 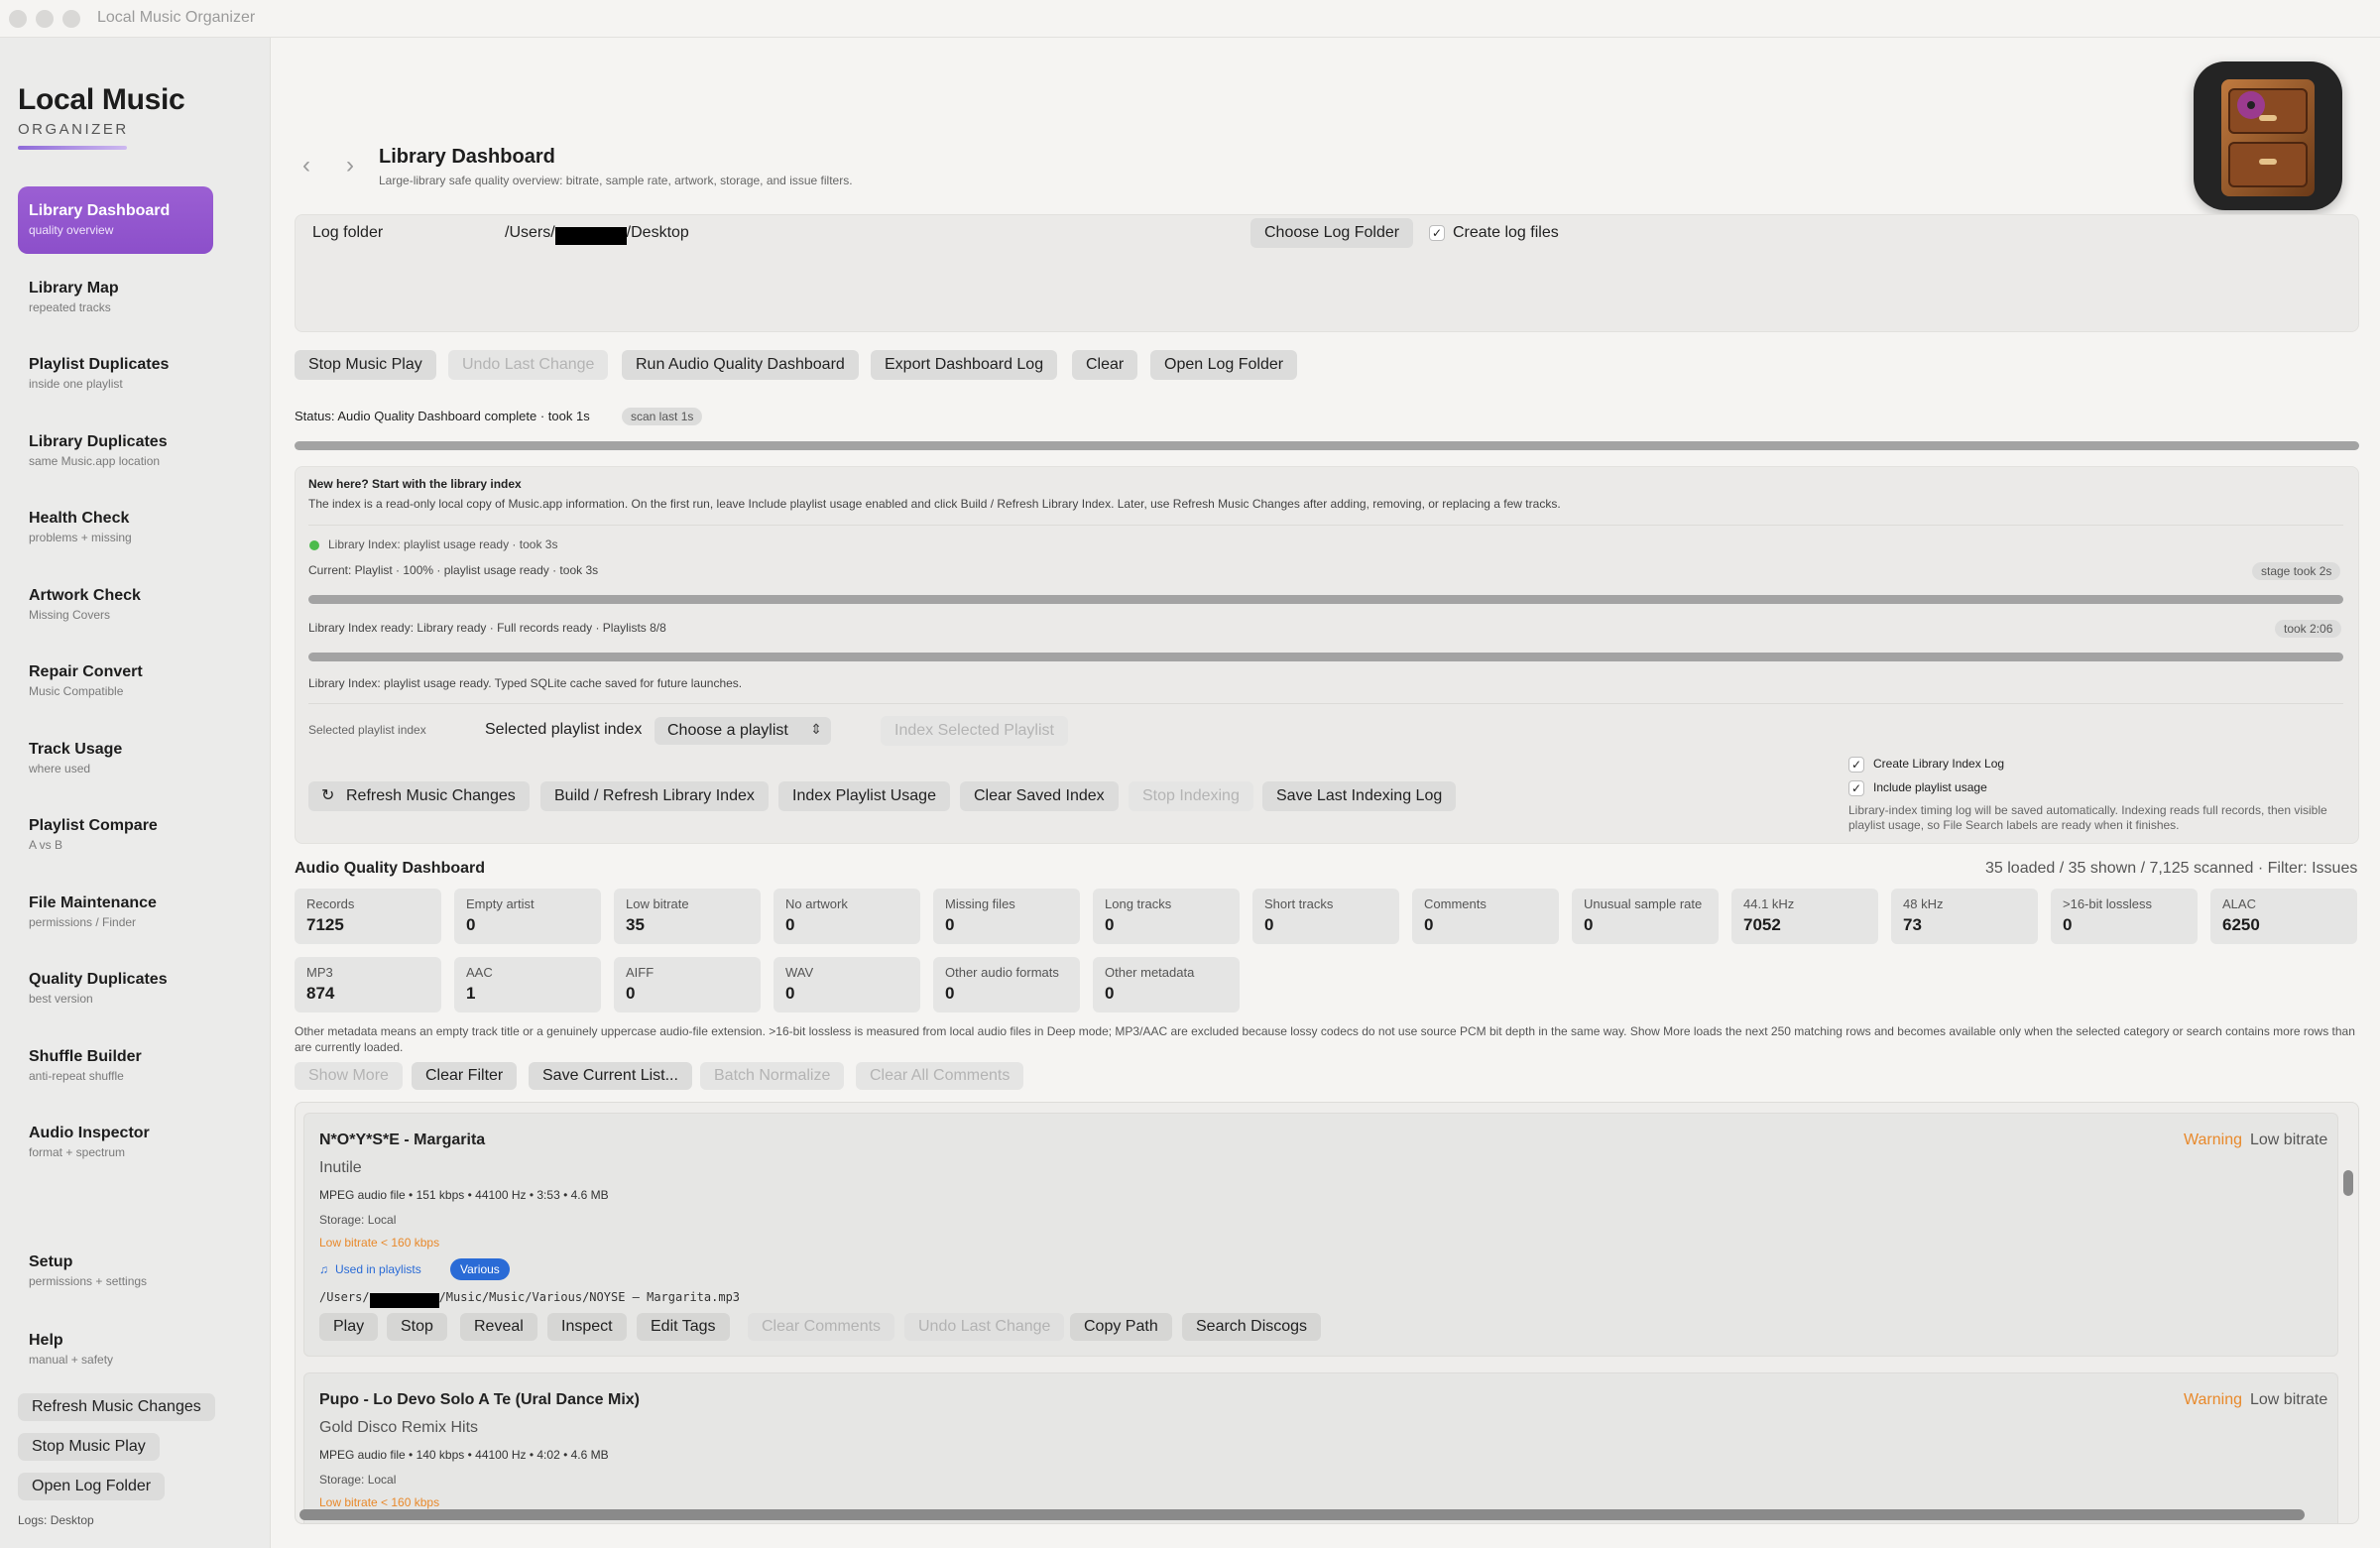 I want to click on stat-records: Records 7125, so click(x=368, y=916).